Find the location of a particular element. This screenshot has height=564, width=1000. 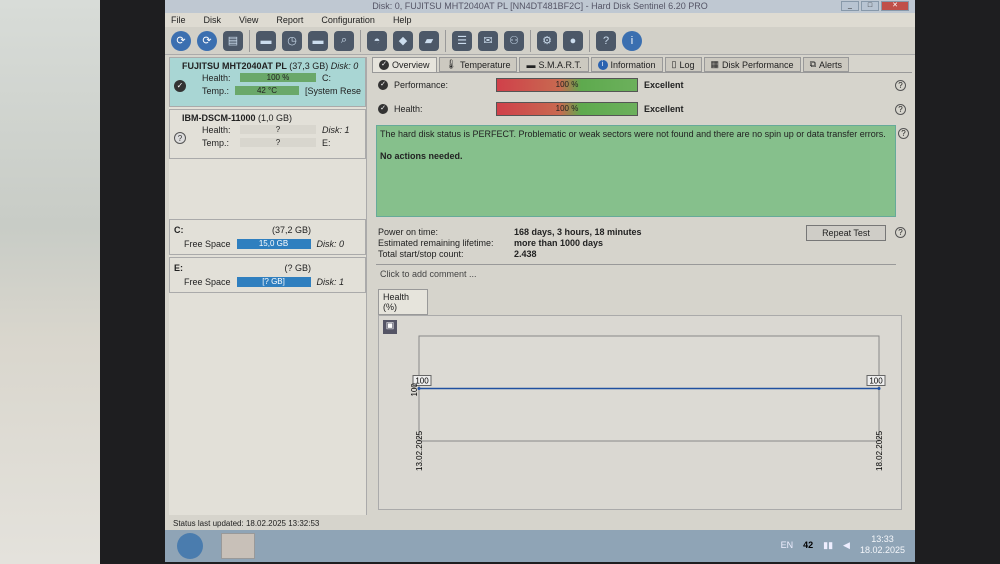

backup-icon: ◓ is located at coordinates (377, 40).